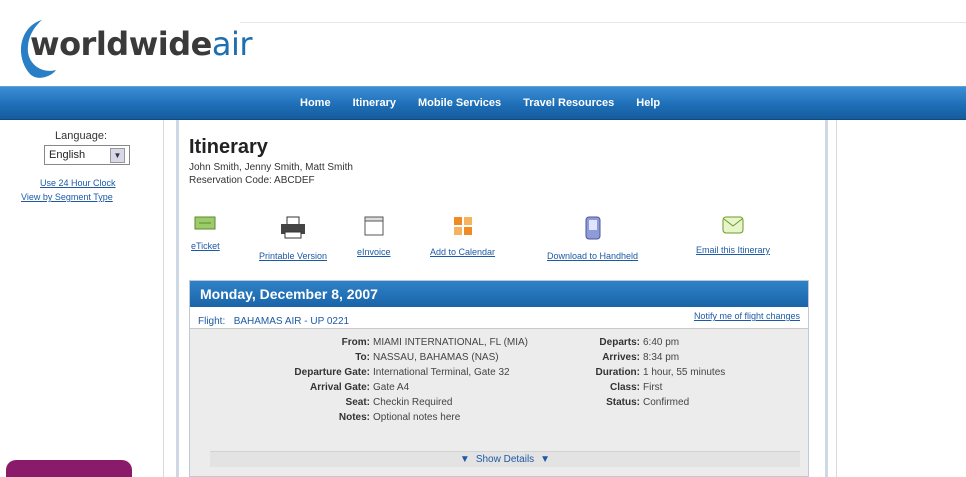 The image size is (966, 477). What do you see at coordinates (141, 44) in the screenshot?
I see `logo-text: worldwideair` at bounding box center [141, 44].